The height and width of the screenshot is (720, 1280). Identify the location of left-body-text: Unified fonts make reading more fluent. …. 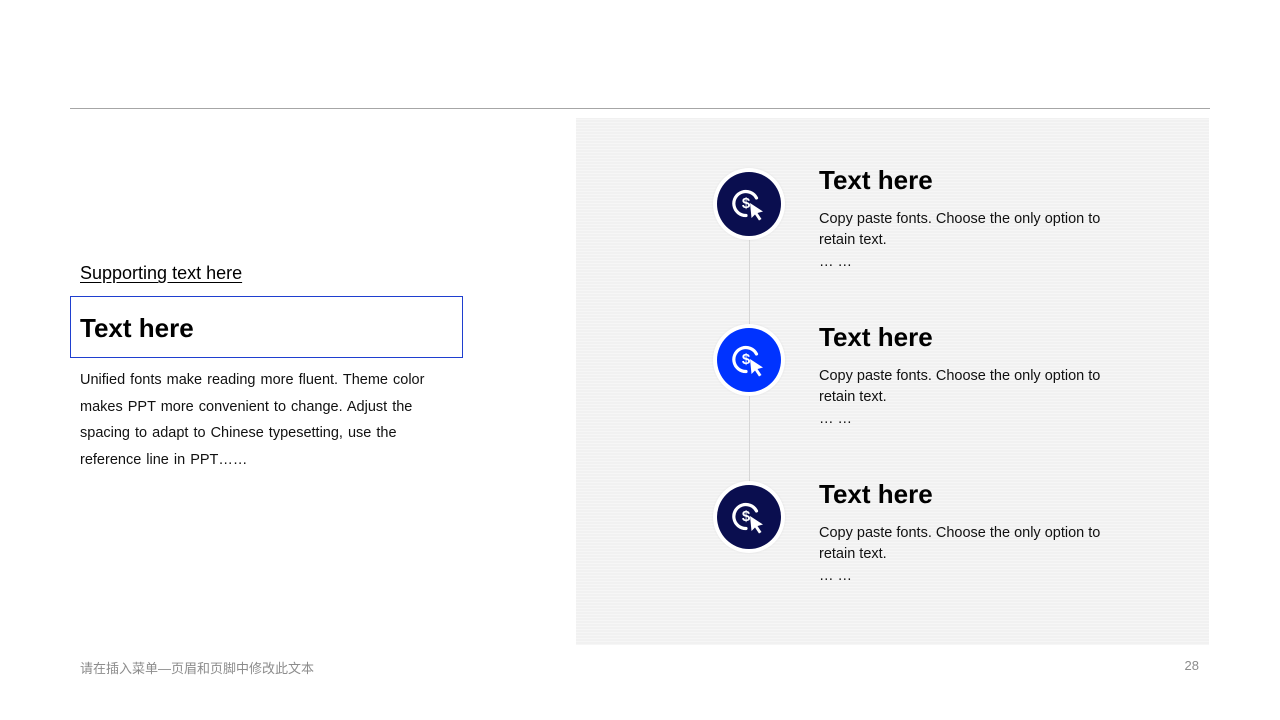
(252, 420).